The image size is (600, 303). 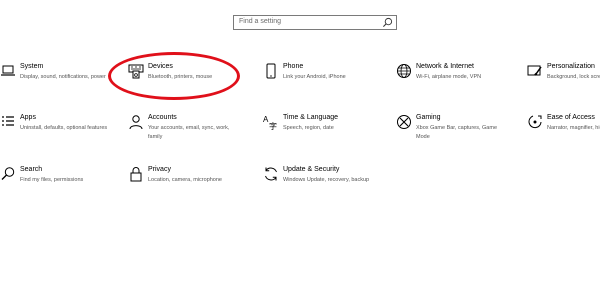 What do you see at coordinates (189, 132) in the screenshot?
I see `tile-description: Your accounts, email, sync, work, family` at bounding box center [189, 132].